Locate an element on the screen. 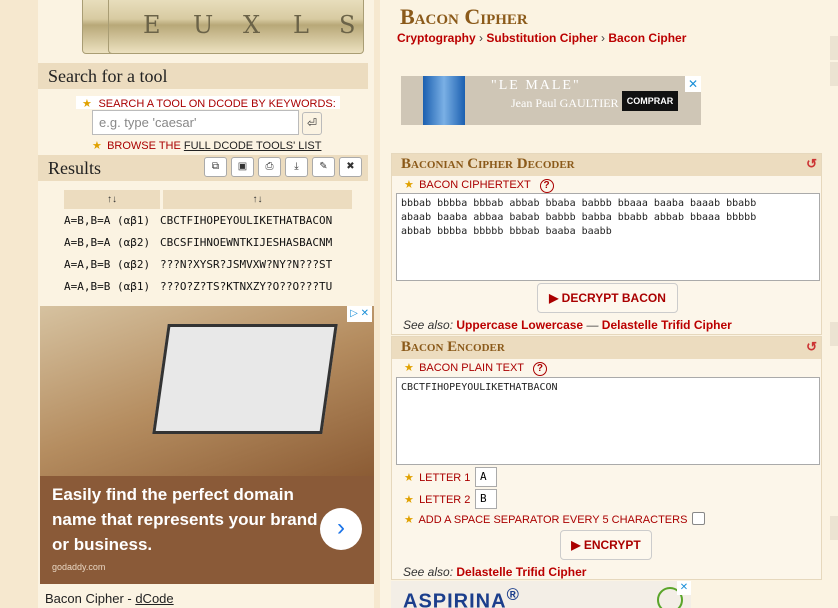 The width and height of the screenshot is (838, 608). decoder-title-text: Baconian Cipher Decoder is located at coordinates (488, 164).